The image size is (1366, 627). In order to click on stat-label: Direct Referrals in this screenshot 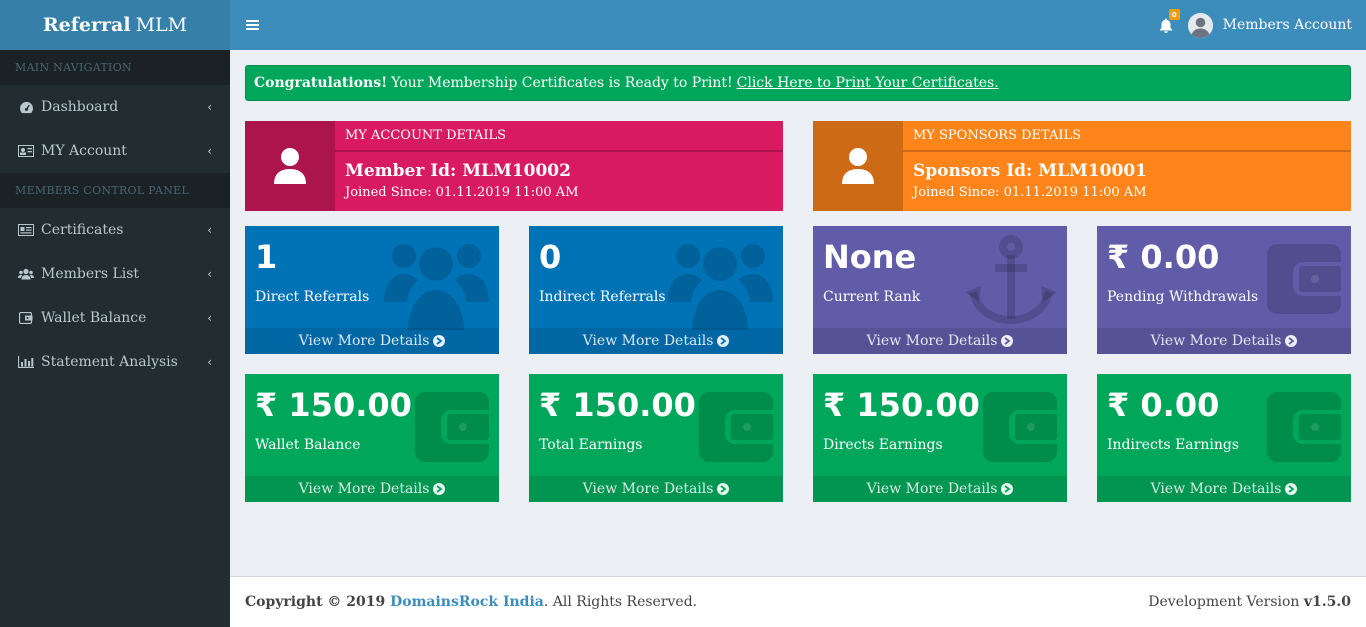, I will do `click(312, 297)`.